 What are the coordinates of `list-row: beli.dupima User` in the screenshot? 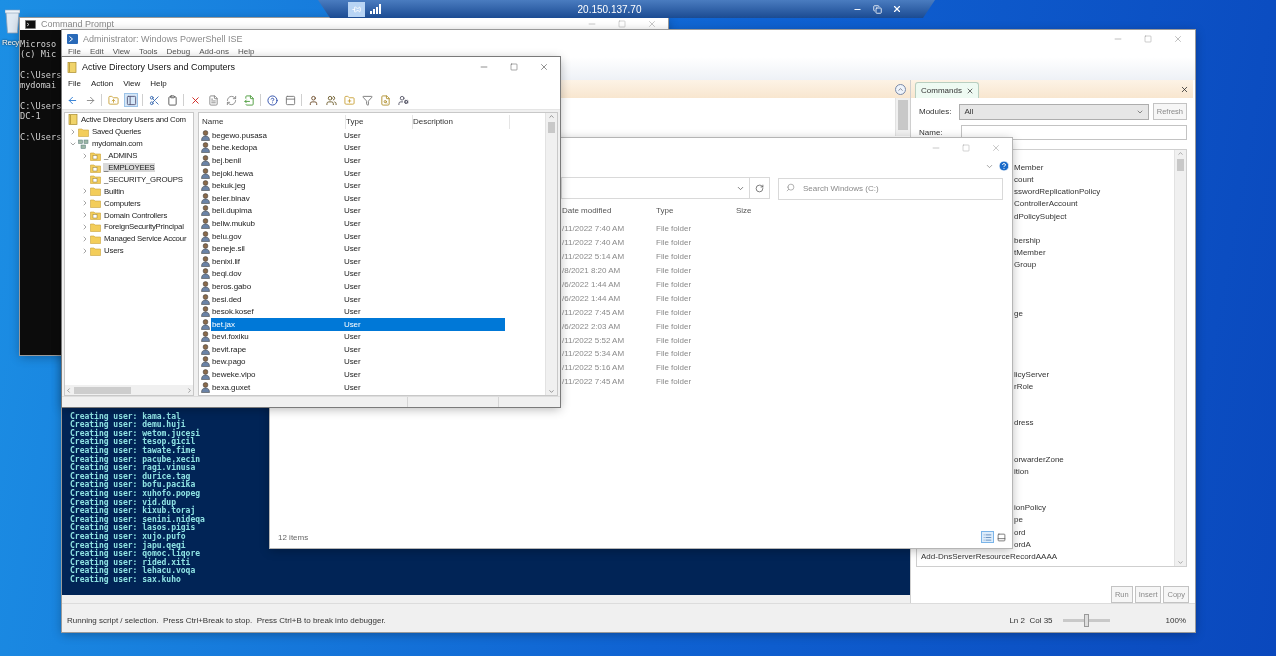 It's located at (358, 211).